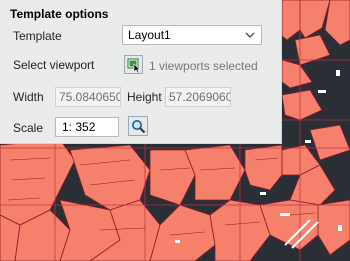  What do you see at coordinates (28, 97) in the screenshot?
I see `width-label: Width` at bounding box center [28, 97].